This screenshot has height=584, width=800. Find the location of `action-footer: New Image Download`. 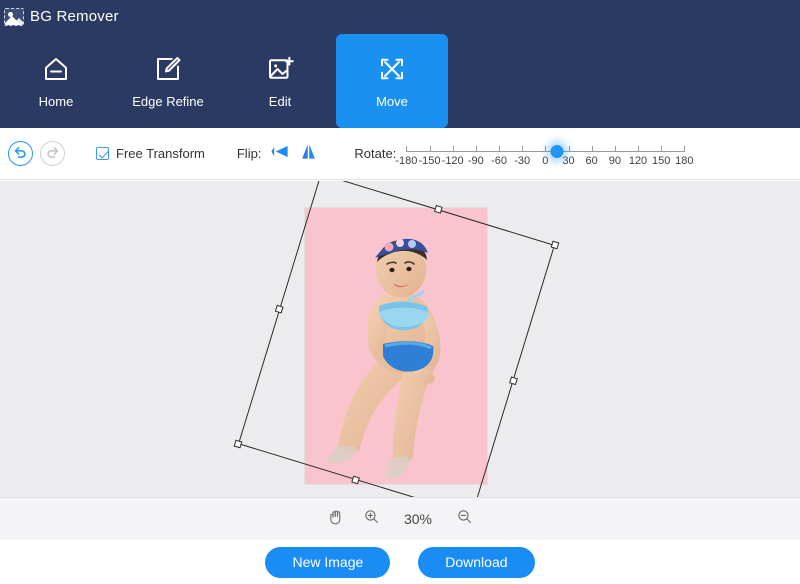

action-footer: New Image Download is located at coordinates (400, 562).